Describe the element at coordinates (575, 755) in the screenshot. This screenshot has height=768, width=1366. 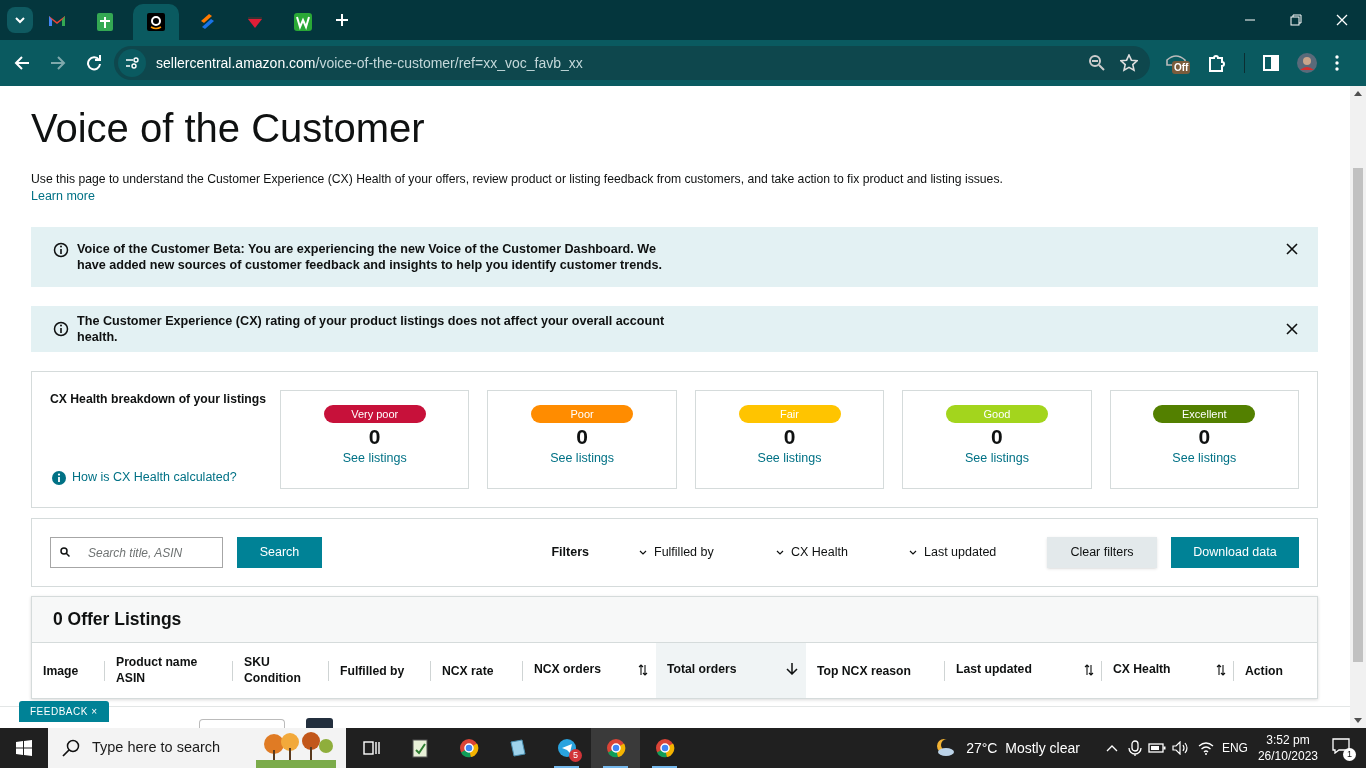
I see `notification-badge: 5` at that location.